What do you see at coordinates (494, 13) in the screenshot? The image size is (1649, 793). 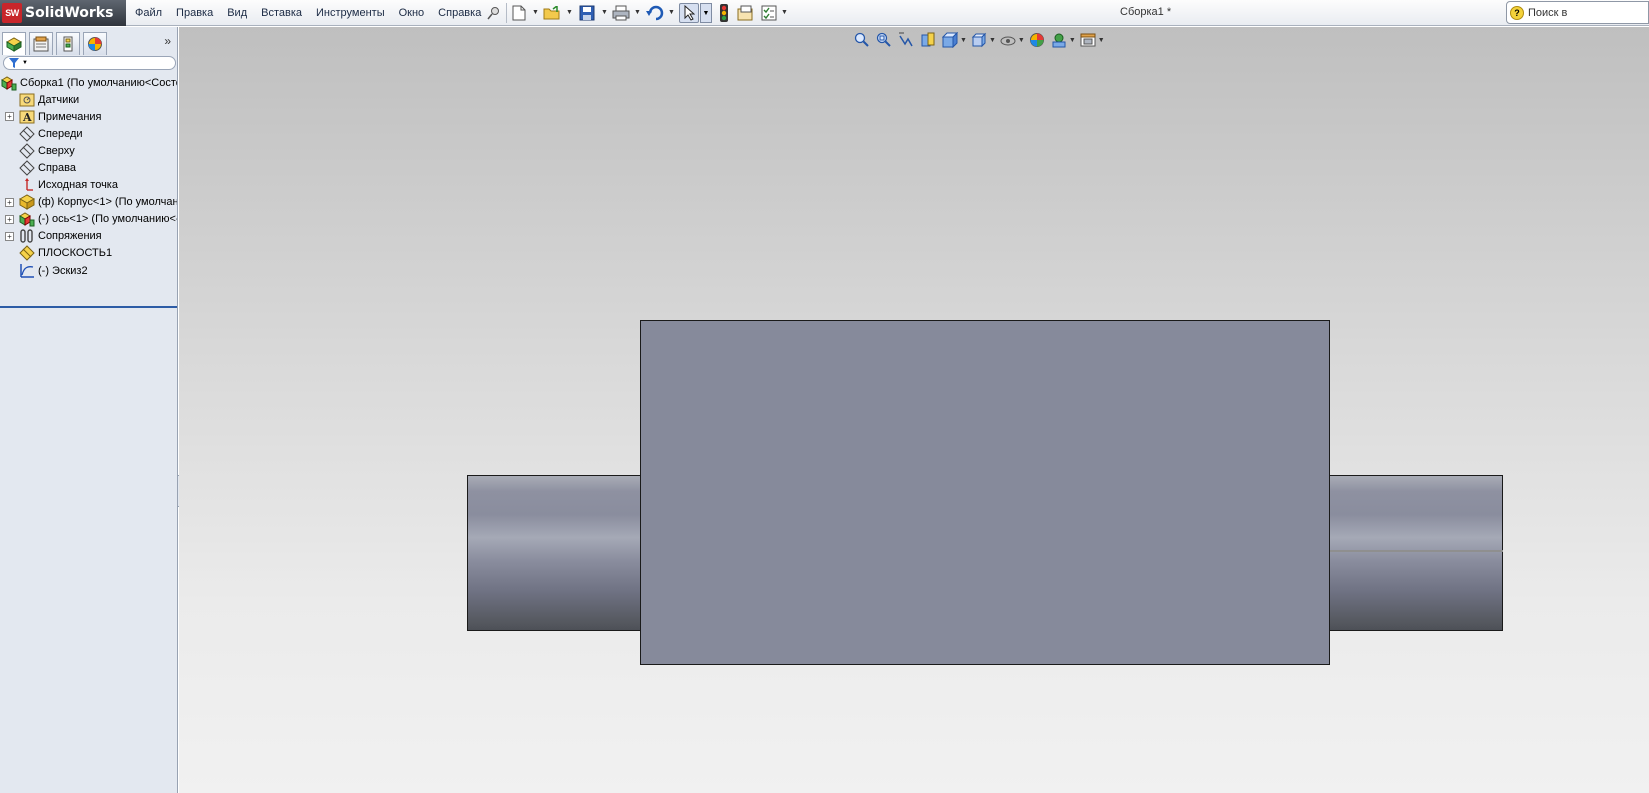 I see `pin-icon` at bounding box center [494, 13].